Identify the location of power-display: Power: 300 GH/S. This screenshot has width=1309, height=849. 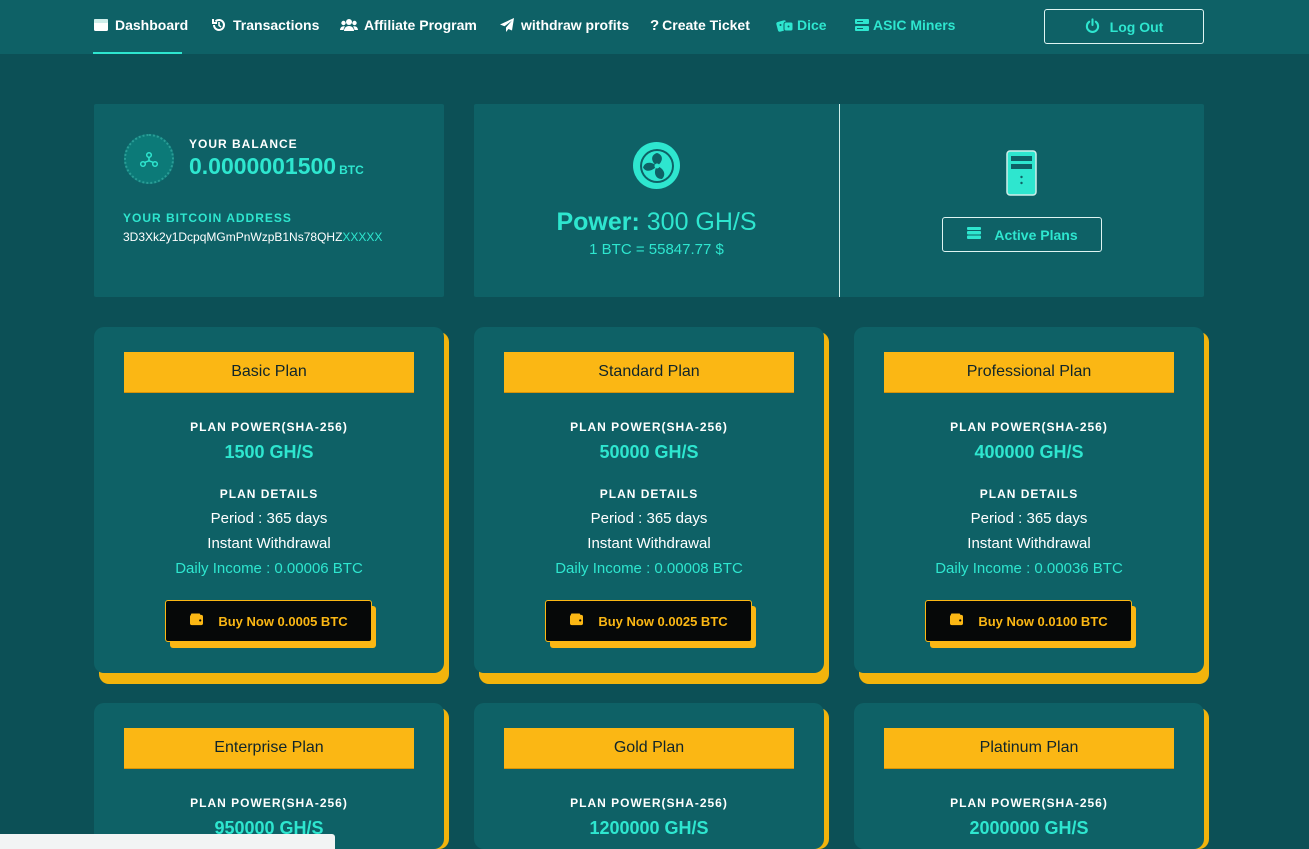
(656, 222).